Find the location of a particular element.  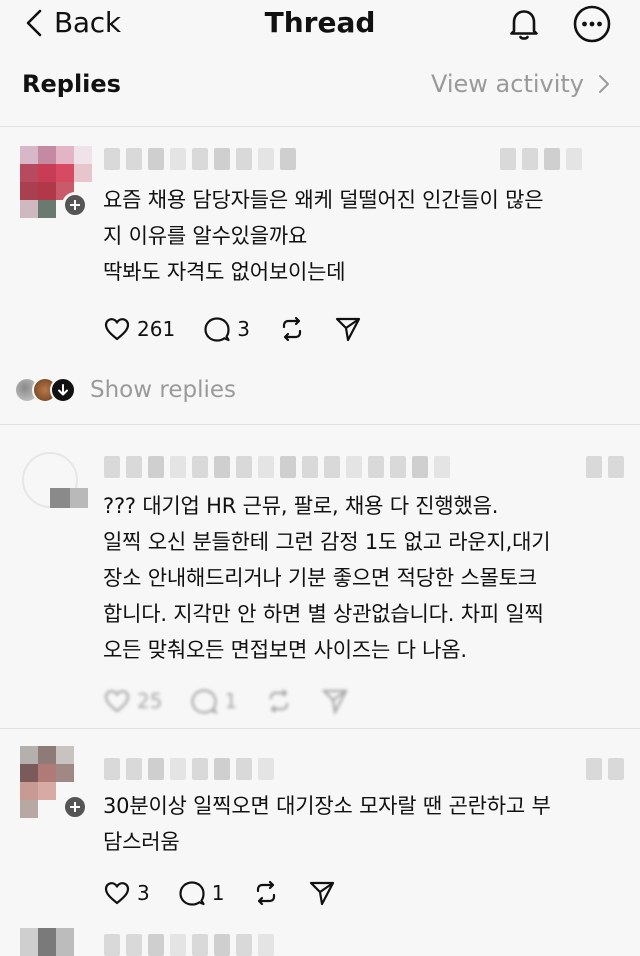

page-title: Thread is located at coordinates (320, 22).